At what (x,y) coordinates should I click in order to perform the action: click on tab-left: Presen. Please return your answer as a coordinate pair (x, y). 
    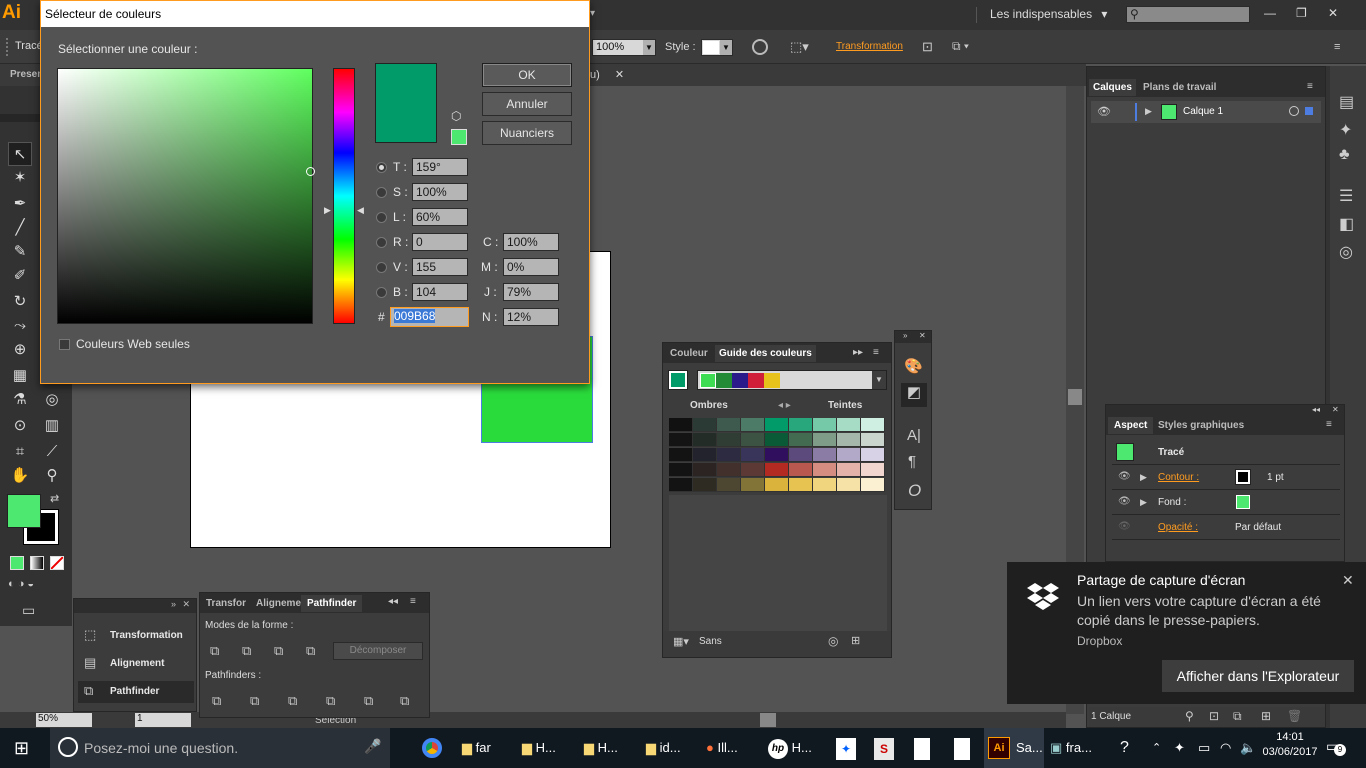
    Looking at the image, I should click on (26, 74).